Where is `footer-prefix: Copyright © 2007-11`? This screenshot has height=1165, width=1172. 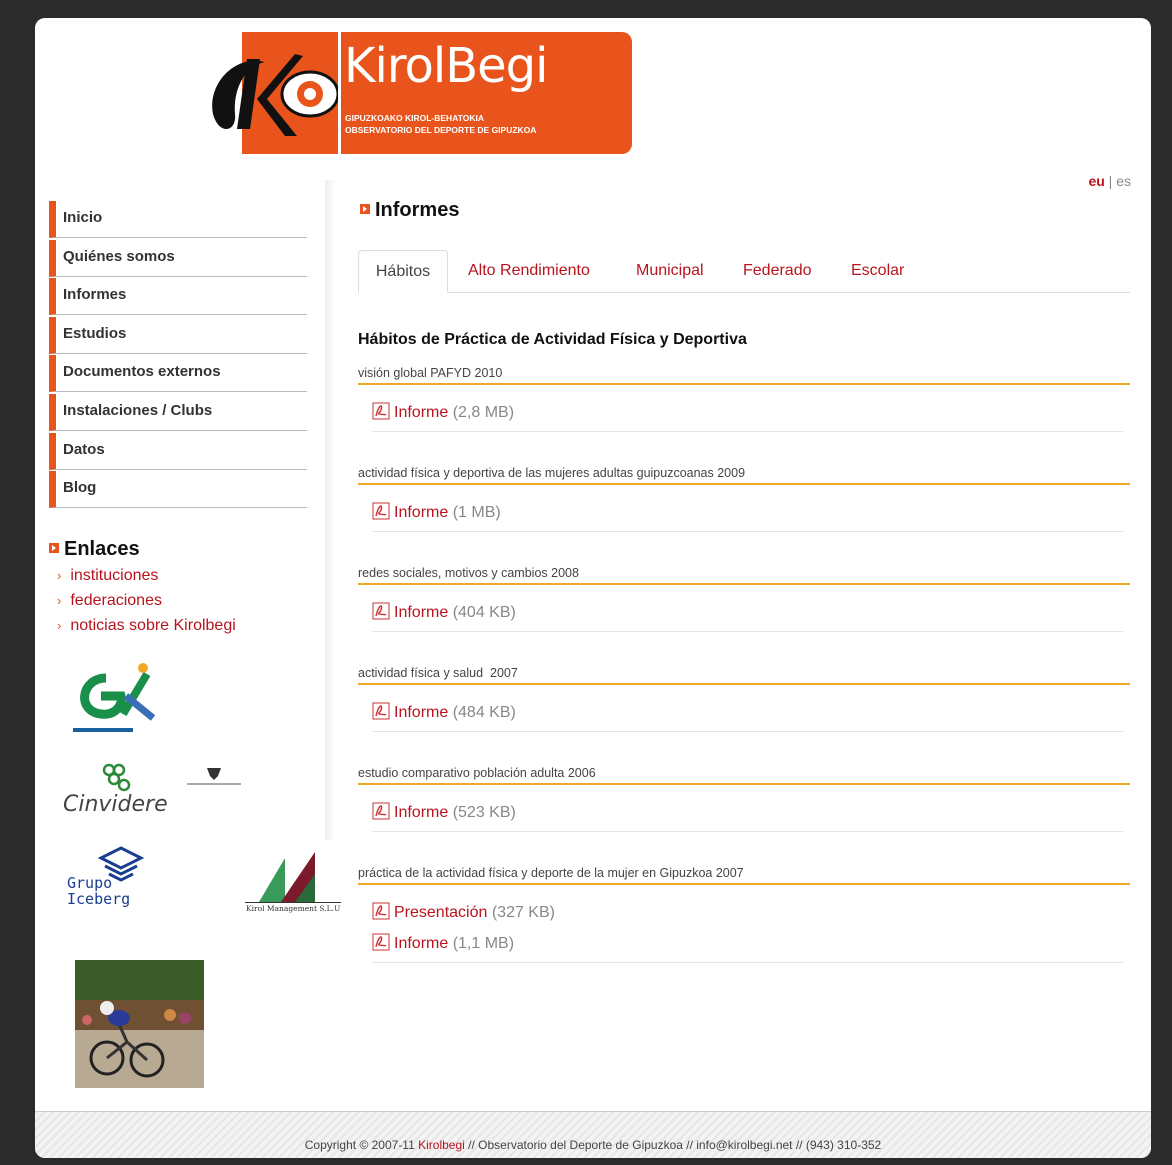
footer-prefix: Copyright © 2007-11 is located at coordinates (361, 1145).